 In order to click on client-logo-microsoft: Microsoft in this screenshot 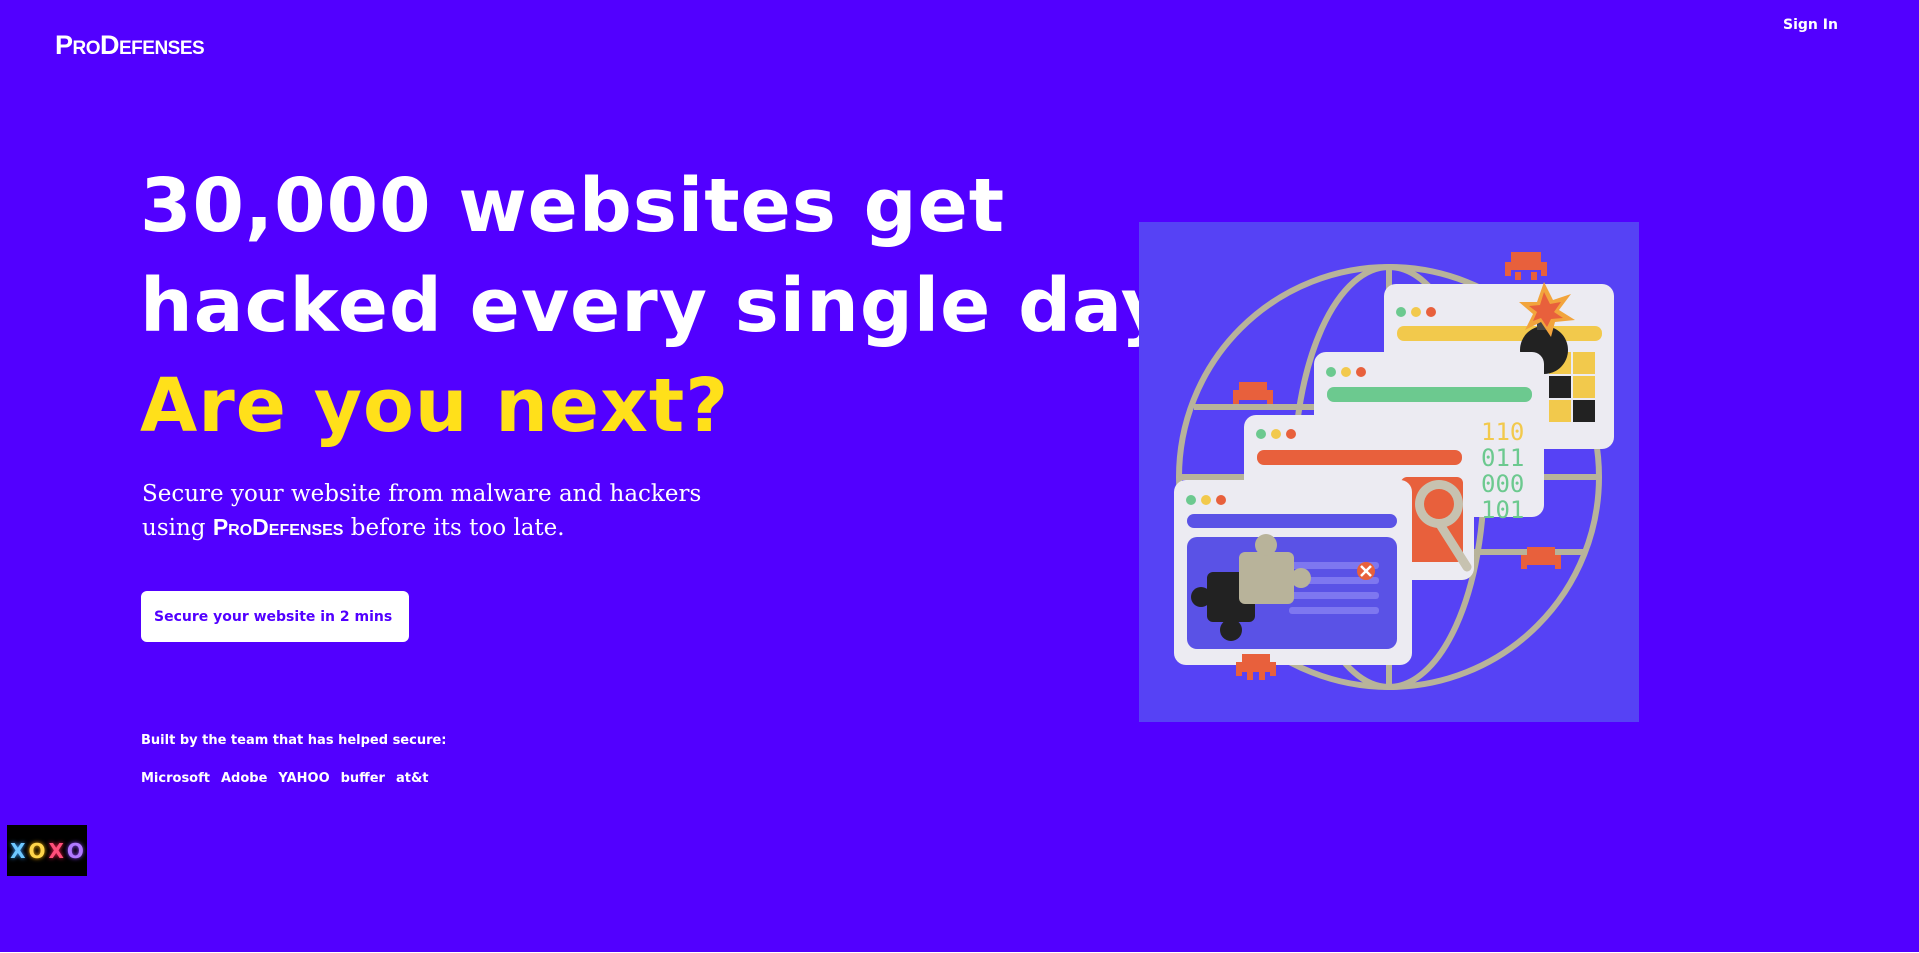, I will do `click(175, 778)`.